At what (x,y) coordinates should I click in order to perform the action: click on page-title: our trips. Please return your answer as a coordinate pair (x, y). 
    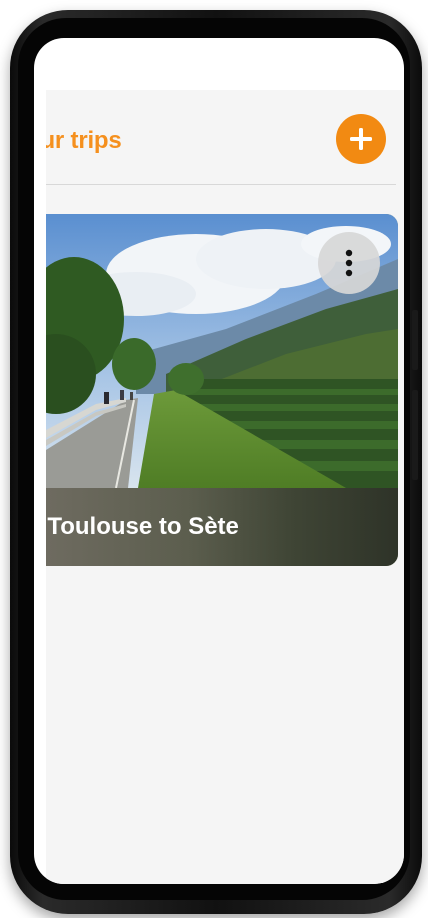
    Looking at the image, I should click on (84, 140).